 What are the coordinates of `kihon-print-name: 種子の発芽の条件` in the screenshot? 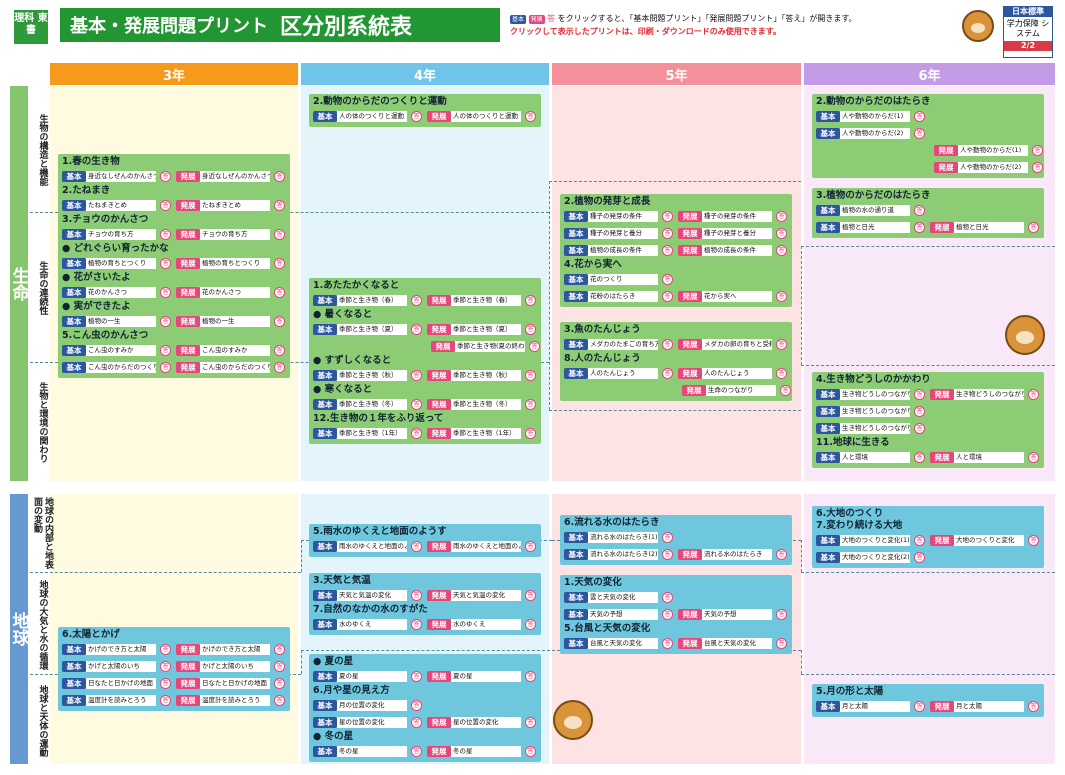 It's located at (623, 216).